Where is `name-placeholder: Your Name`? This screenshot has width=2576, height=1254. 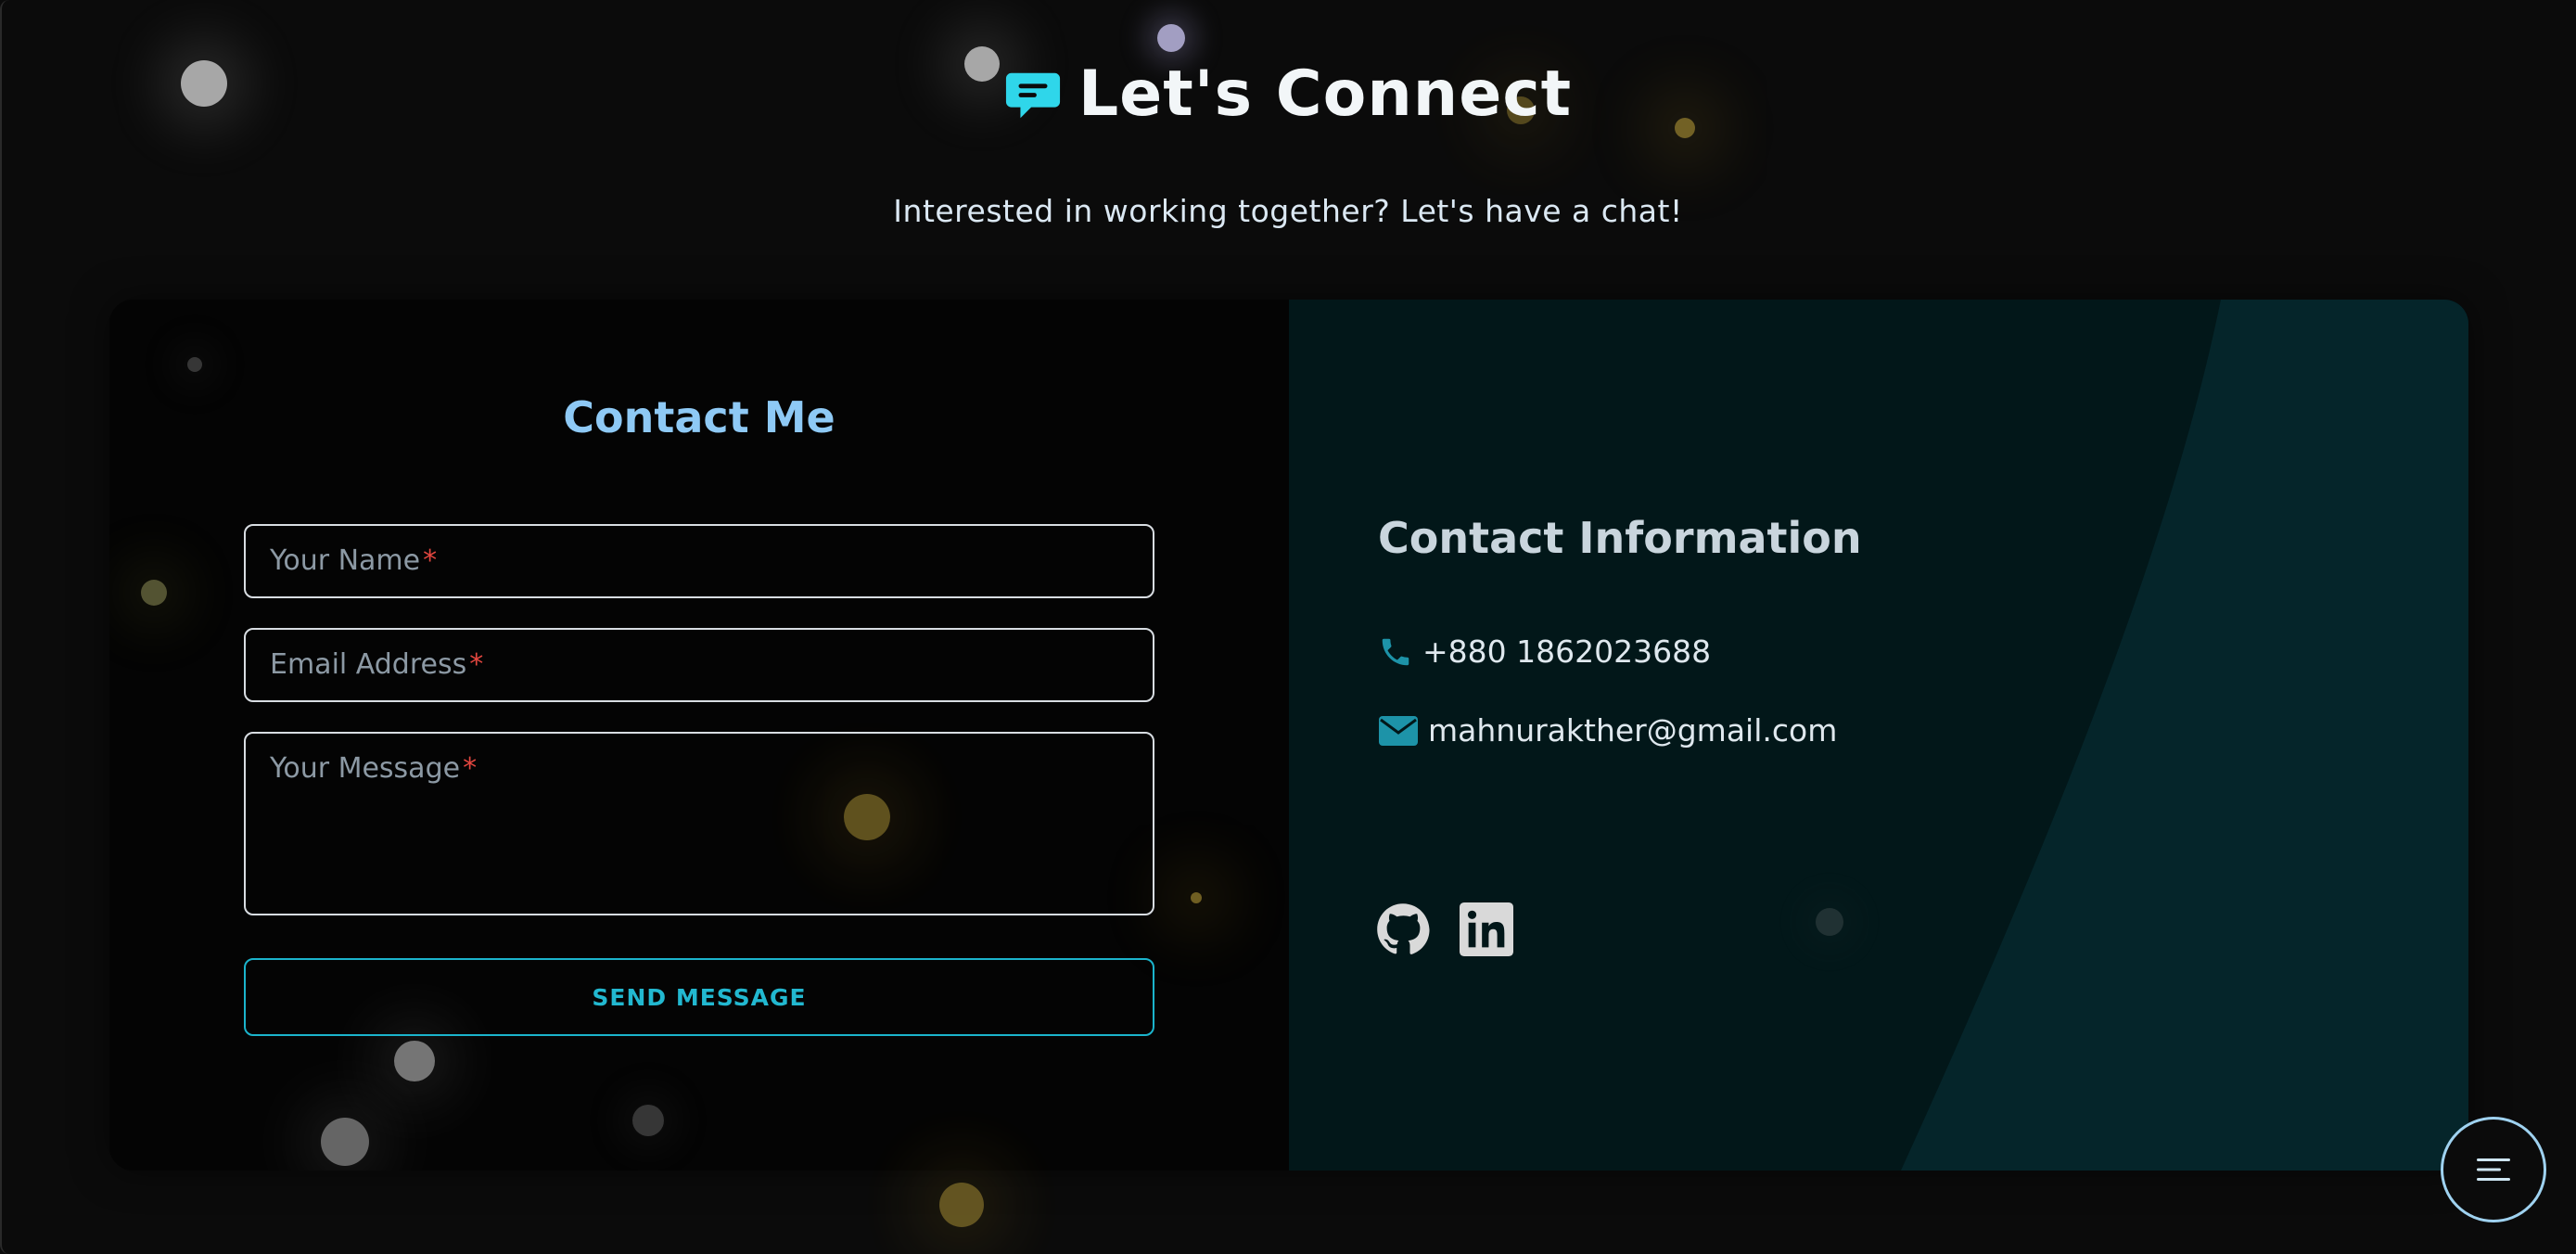 name-placeholder: Your Name is located at coordinates (345, 560).